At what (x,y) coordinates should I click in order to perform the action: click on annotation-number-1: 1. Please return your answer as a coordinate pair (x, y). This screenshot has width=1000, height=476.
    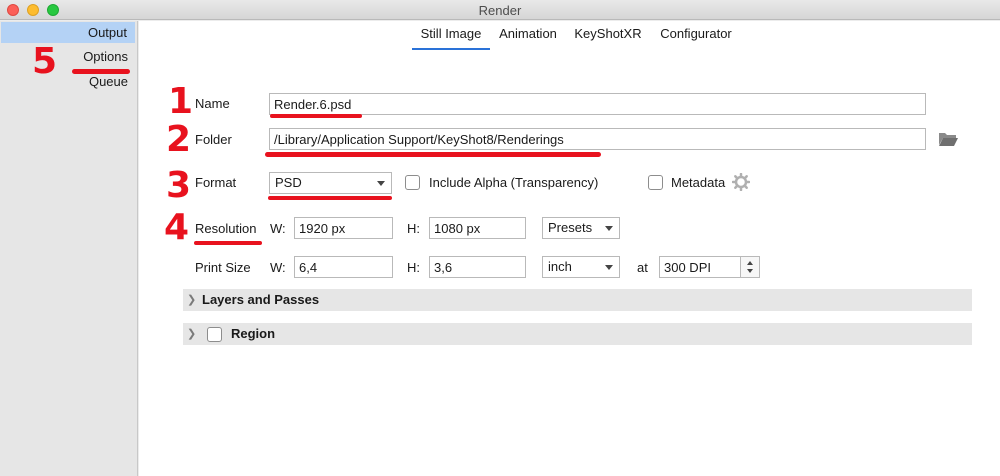
    Looking at the image, I should click on (181, 101).